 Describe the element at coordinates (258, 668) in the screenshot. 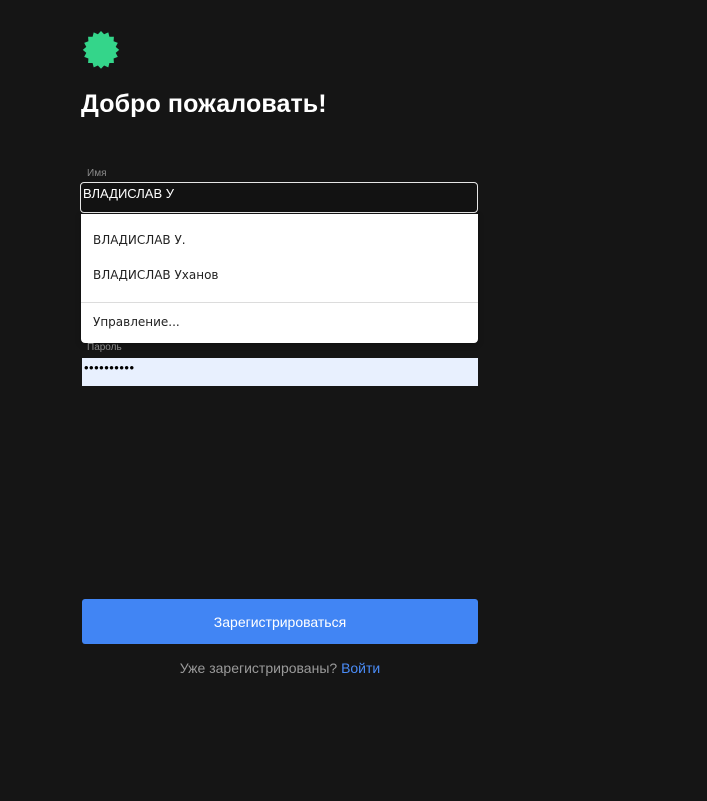

I see `already-registered-text: Уже зарегистрированы?` at that location.